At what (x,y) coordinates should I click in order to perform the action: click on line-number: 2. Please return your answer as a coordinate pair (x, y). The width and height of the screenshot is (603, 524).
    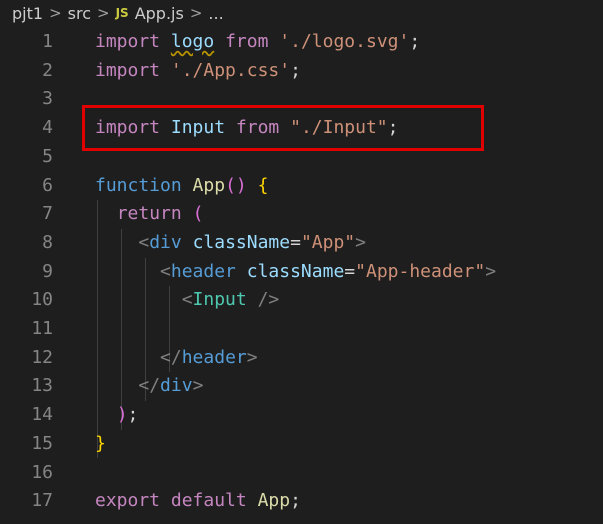
    Looking at the image, I should click on (47, 70).